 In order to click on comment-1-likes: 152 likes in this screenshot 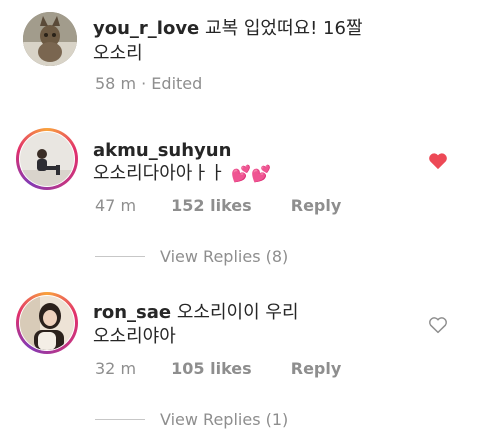, I will do `click(211, 205)`.